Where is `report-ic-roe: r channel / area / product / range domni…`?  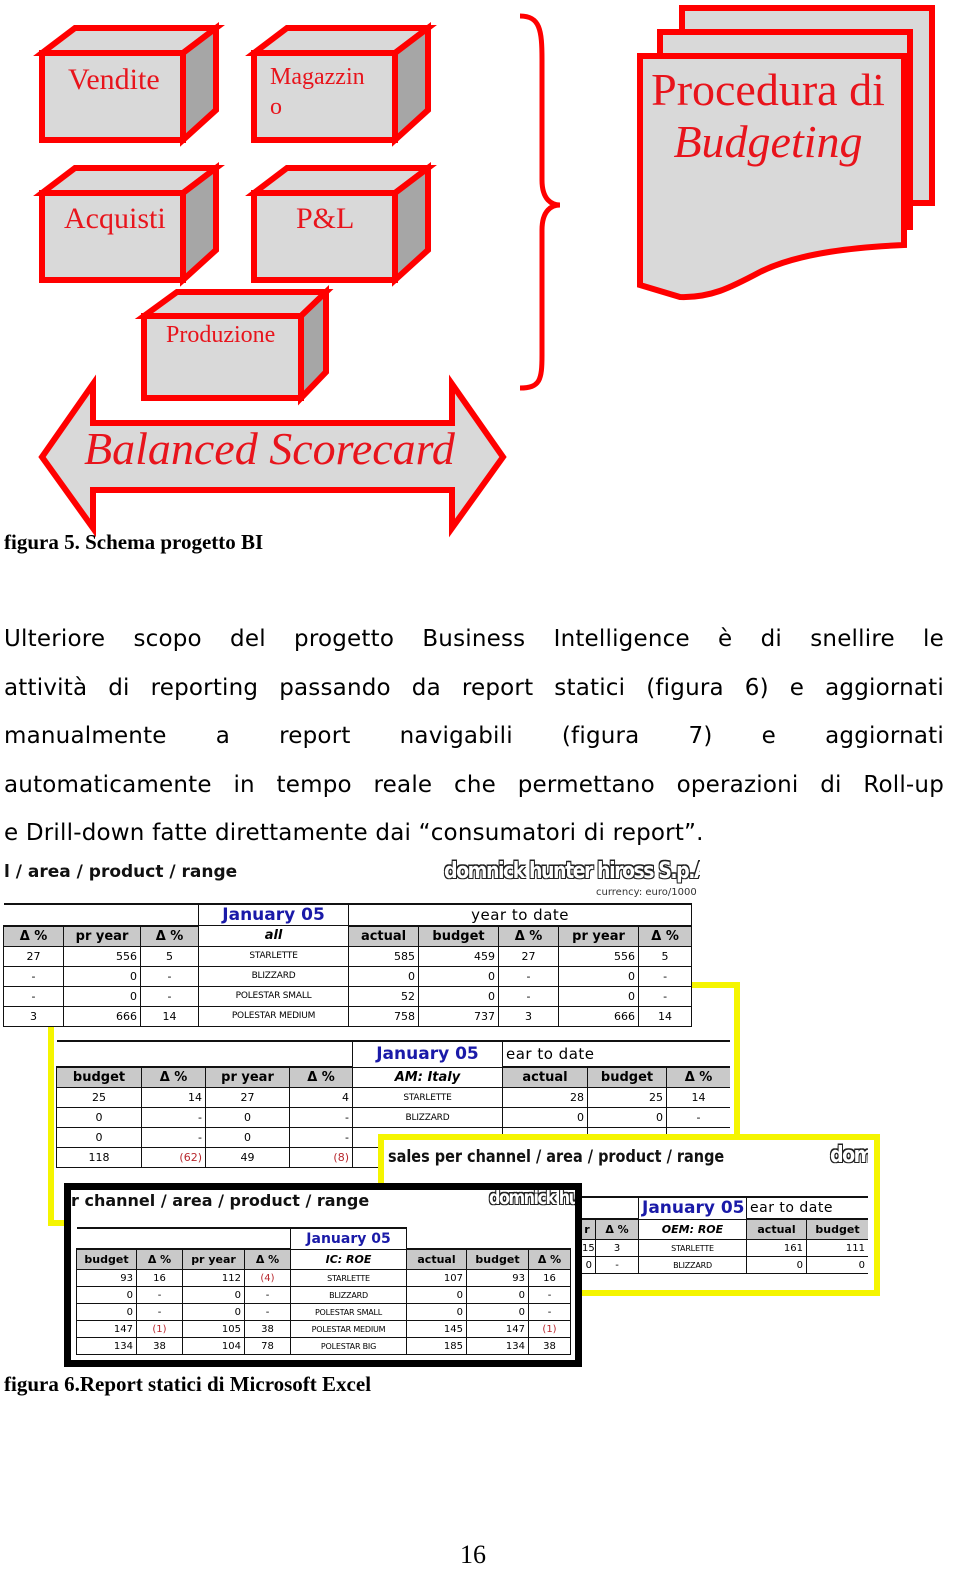 report-ic-roe: r channel / area / product / range domni… is located at coordinates (323, 1275).